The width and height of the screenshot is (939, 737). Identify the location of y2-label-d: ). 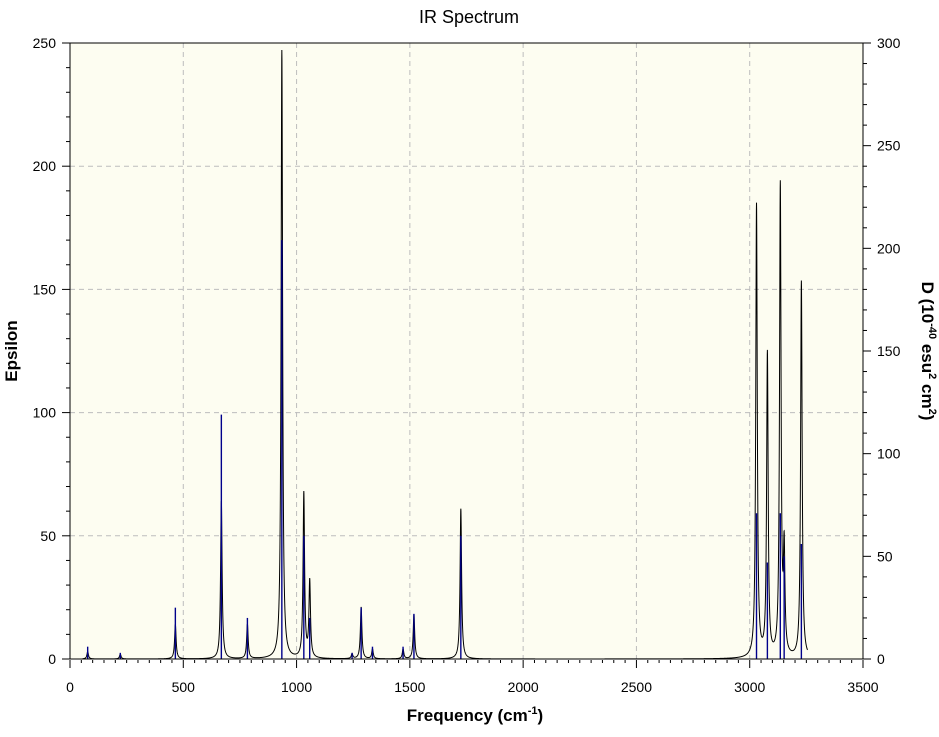
(927, 418).